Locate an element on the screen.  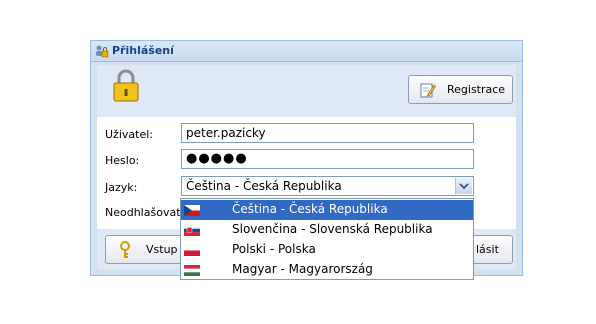
language-option-label: Slovenčina - Slovenská Republika is located at coordinates (332, 229).